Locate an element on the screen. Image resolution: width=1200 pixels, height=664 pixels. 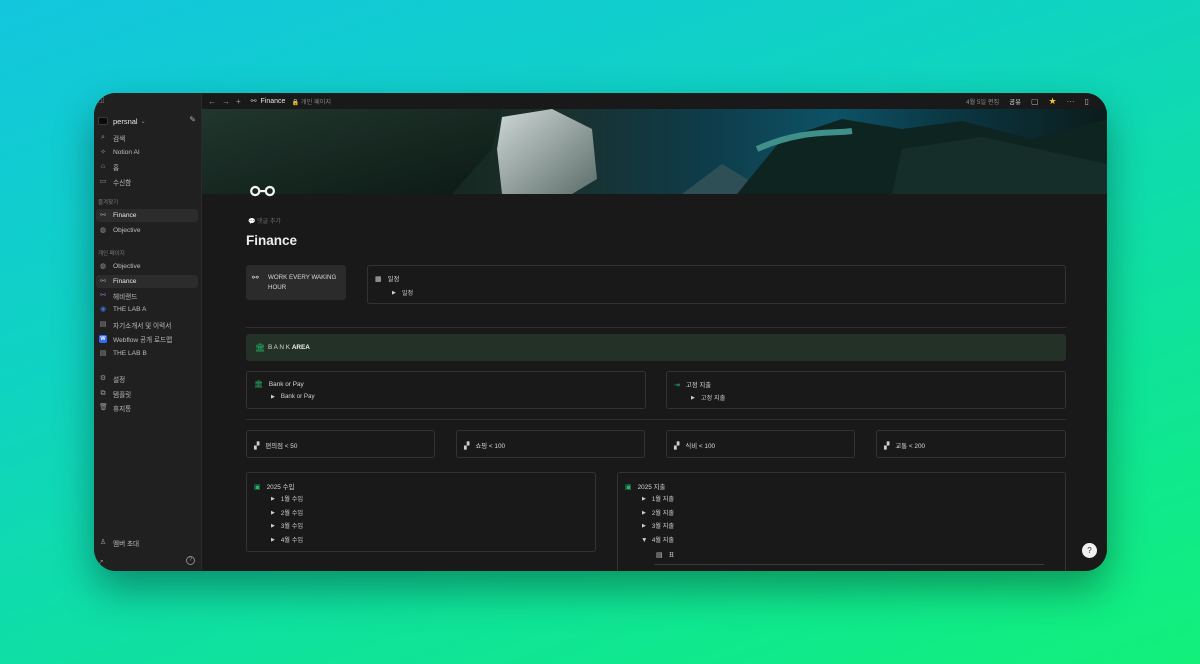
workspace-name: persnal is located at coordinates (125, 121).